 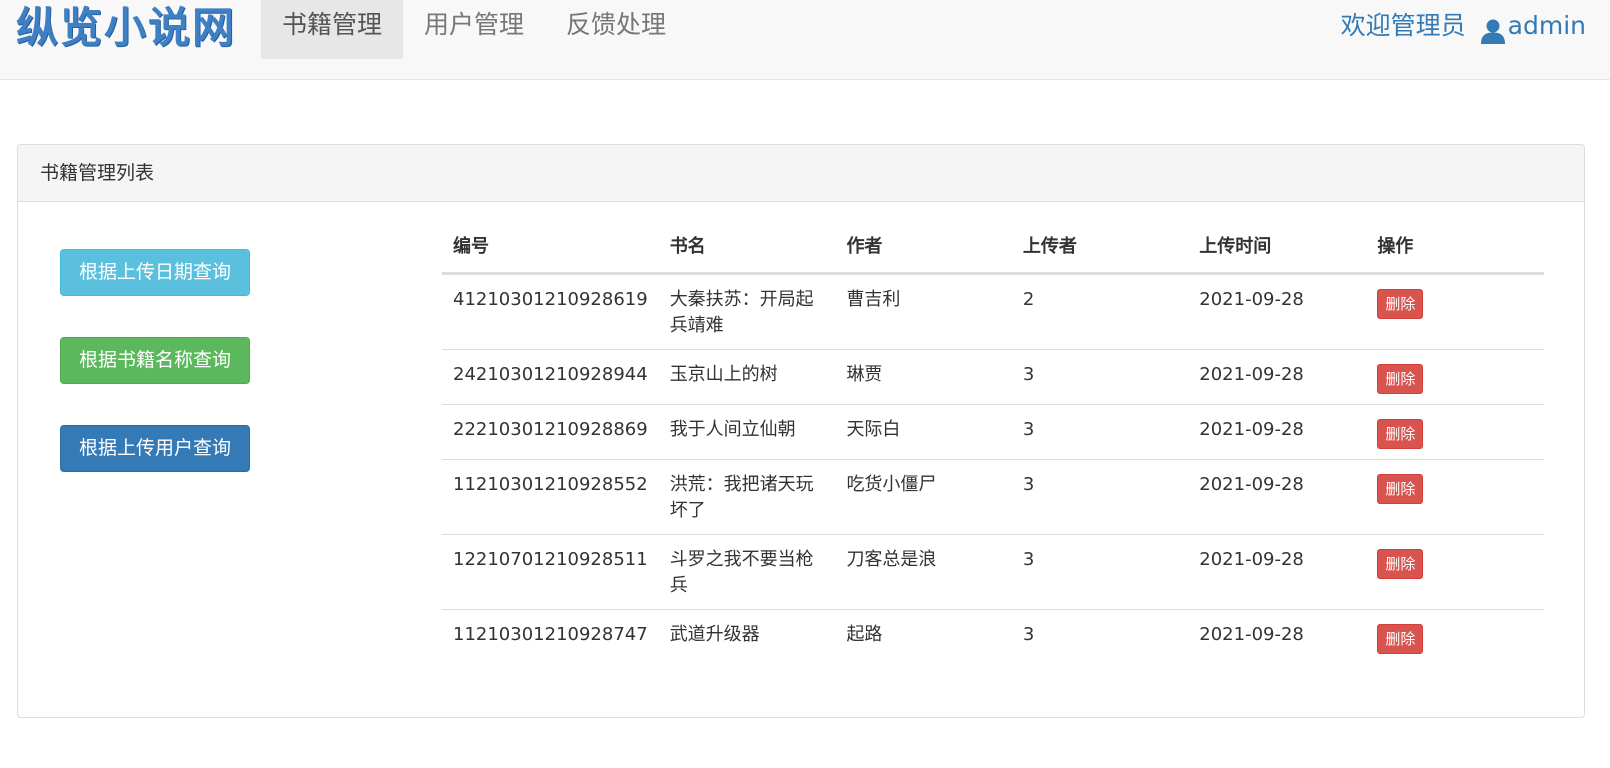 What do you see at coordinates (550, 250) in the screenshot?
I see `header-id: 编号` at bounding box center [550, 250].